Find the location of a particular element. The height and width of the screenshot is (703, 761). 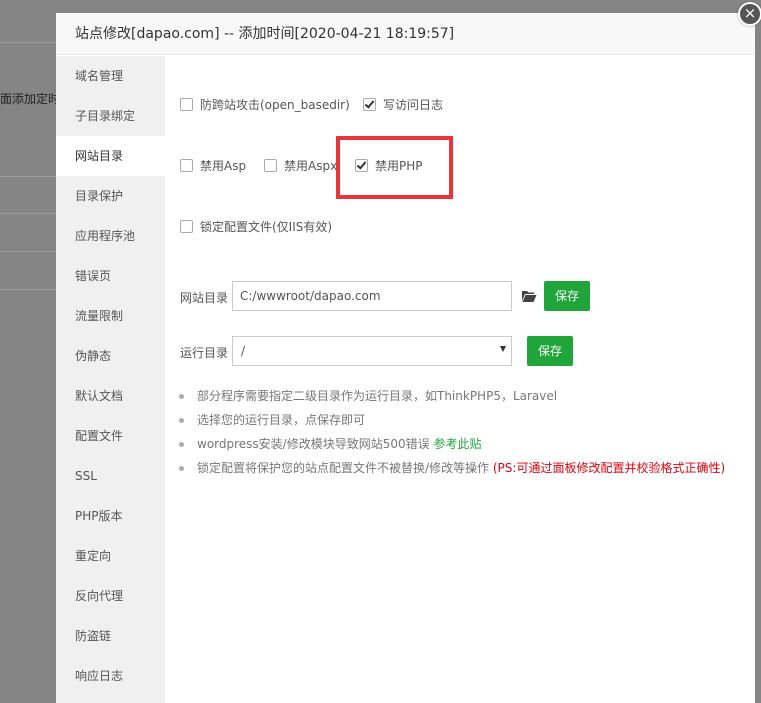

lock-config-label: 锁定配置文件(仅IIS有效) is located at coordinates (266, 227).